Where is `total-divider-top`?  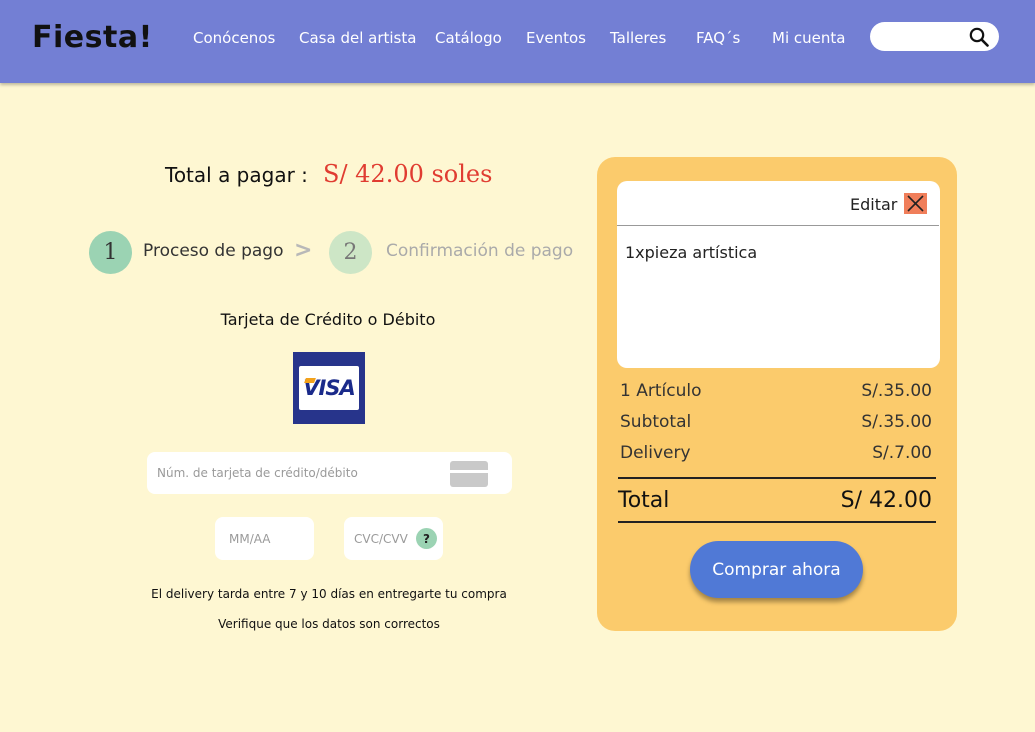 total-divider-top is located at coordinates (777, 478).